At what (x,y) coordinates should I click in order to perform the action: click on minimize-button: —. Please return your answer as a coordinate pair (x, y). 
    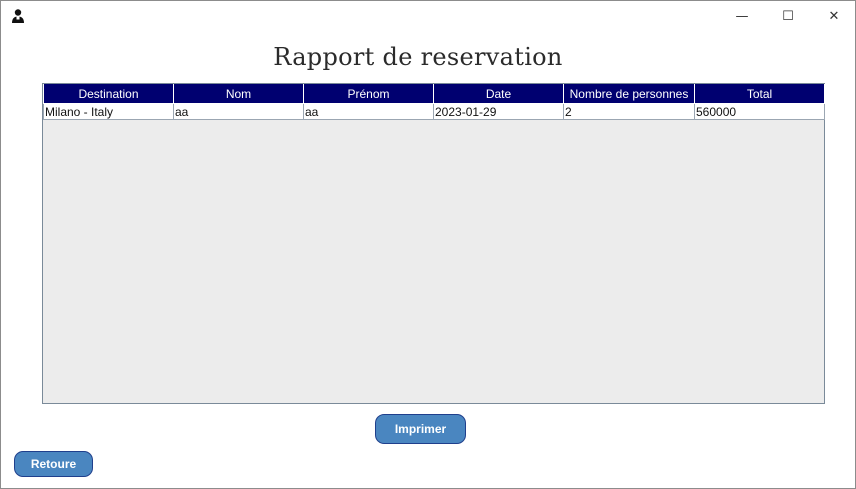
    Looking at the image, I should click on (742, 16).